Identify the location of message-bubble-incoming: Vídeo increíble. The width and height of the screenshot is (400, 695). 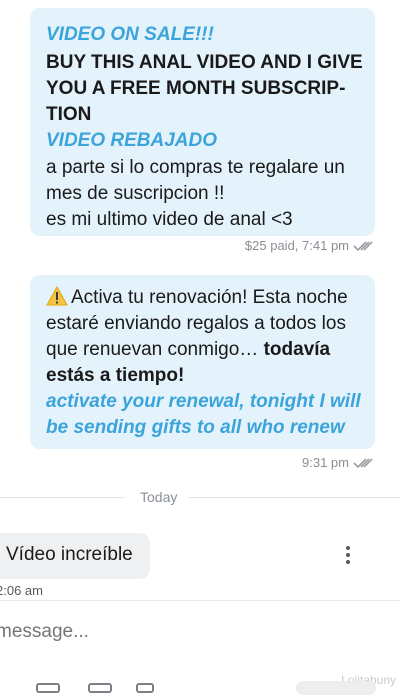
(75, 556).